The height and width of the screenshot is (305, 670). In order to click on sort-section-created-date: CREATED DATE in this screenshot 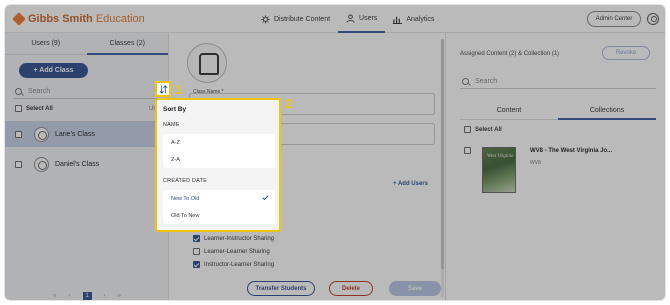, I will do `click(185, 181)`.